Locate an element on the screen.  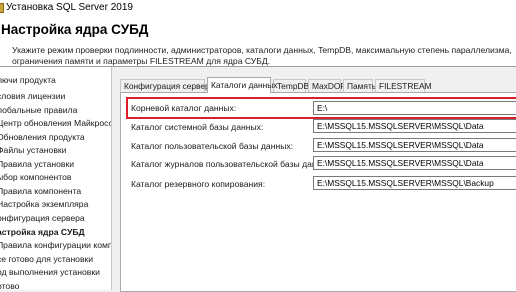
tab-memory: Память is located at coordinates (359, 85).